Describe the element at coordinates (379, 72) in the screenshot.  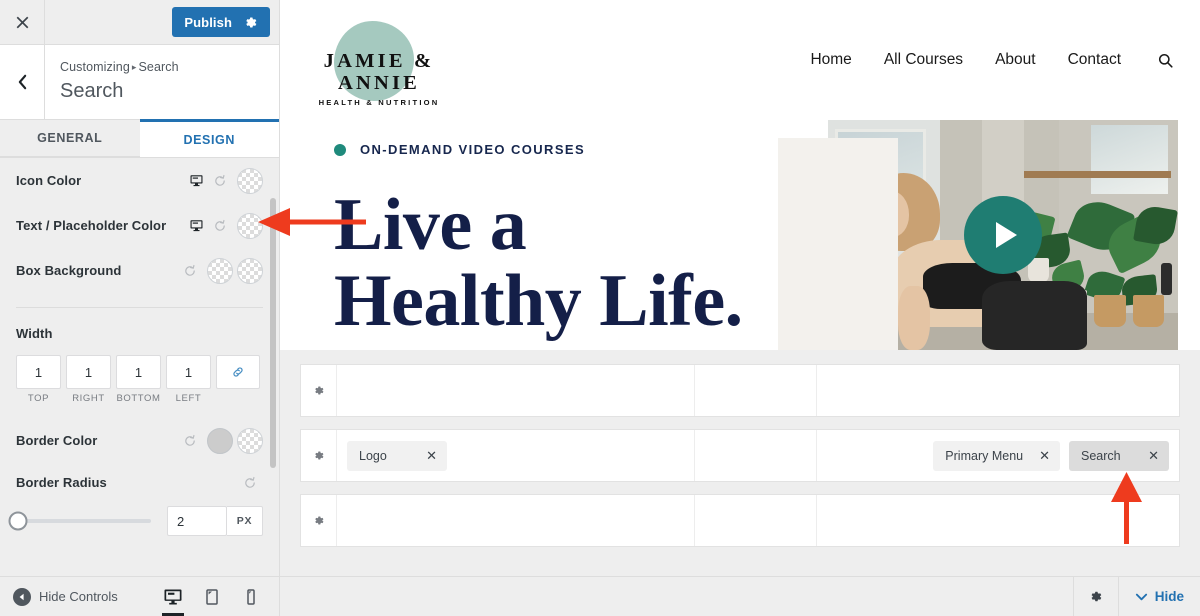
I see `logo-name: JAMIE & ANNIE` at that location.